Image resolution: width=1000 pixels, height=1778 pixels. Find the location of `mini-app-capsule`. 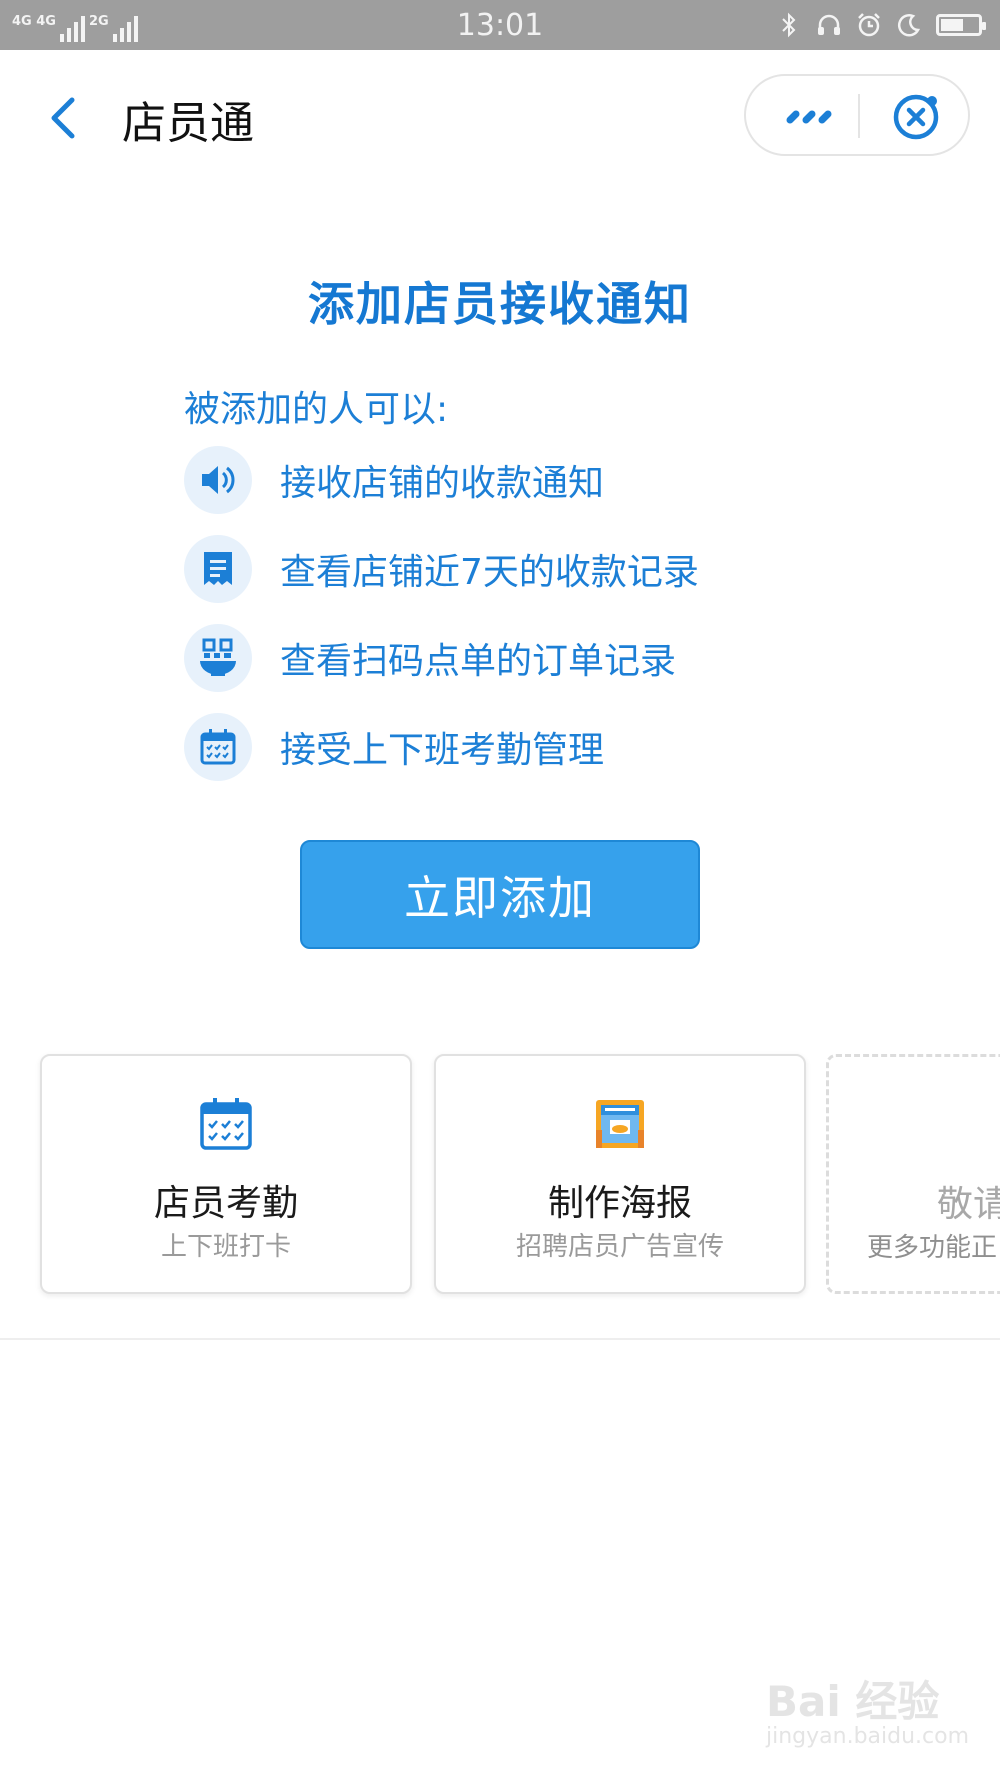

mini-app-capsule is located at coordinates (857, 115).